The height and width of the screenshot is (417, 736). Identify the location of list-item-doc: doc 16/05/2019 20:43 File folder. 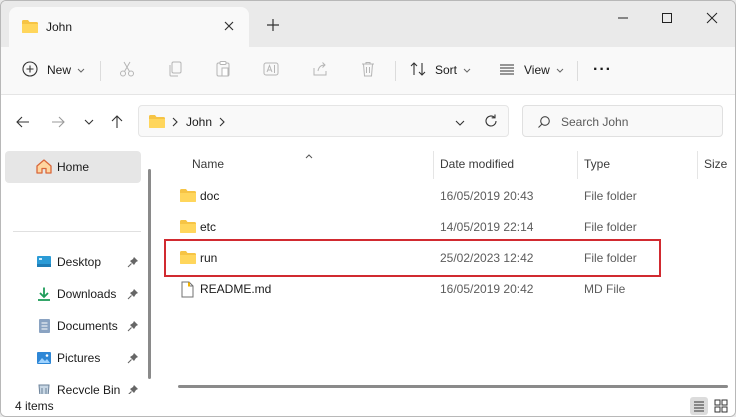
(448, 195).